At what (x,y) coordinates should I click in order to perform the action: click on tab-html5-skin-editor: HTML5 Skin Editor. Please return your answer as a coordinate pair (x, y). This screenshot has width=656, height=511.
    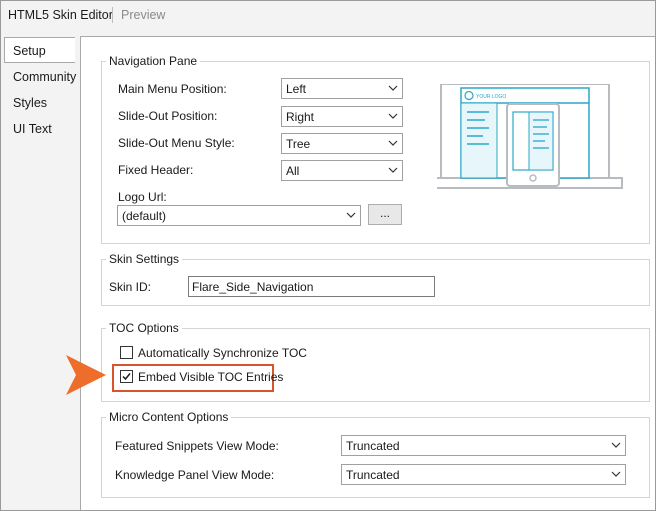
    Looking at the image, I should click on (60, 15).